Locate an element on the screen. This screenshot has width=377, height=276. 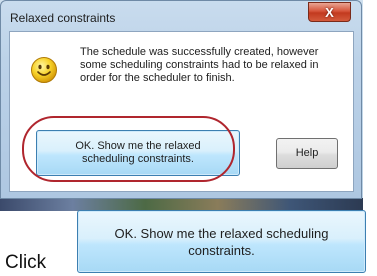
dialog-title: Relaxed constraints is located at coordinates (63, 18).